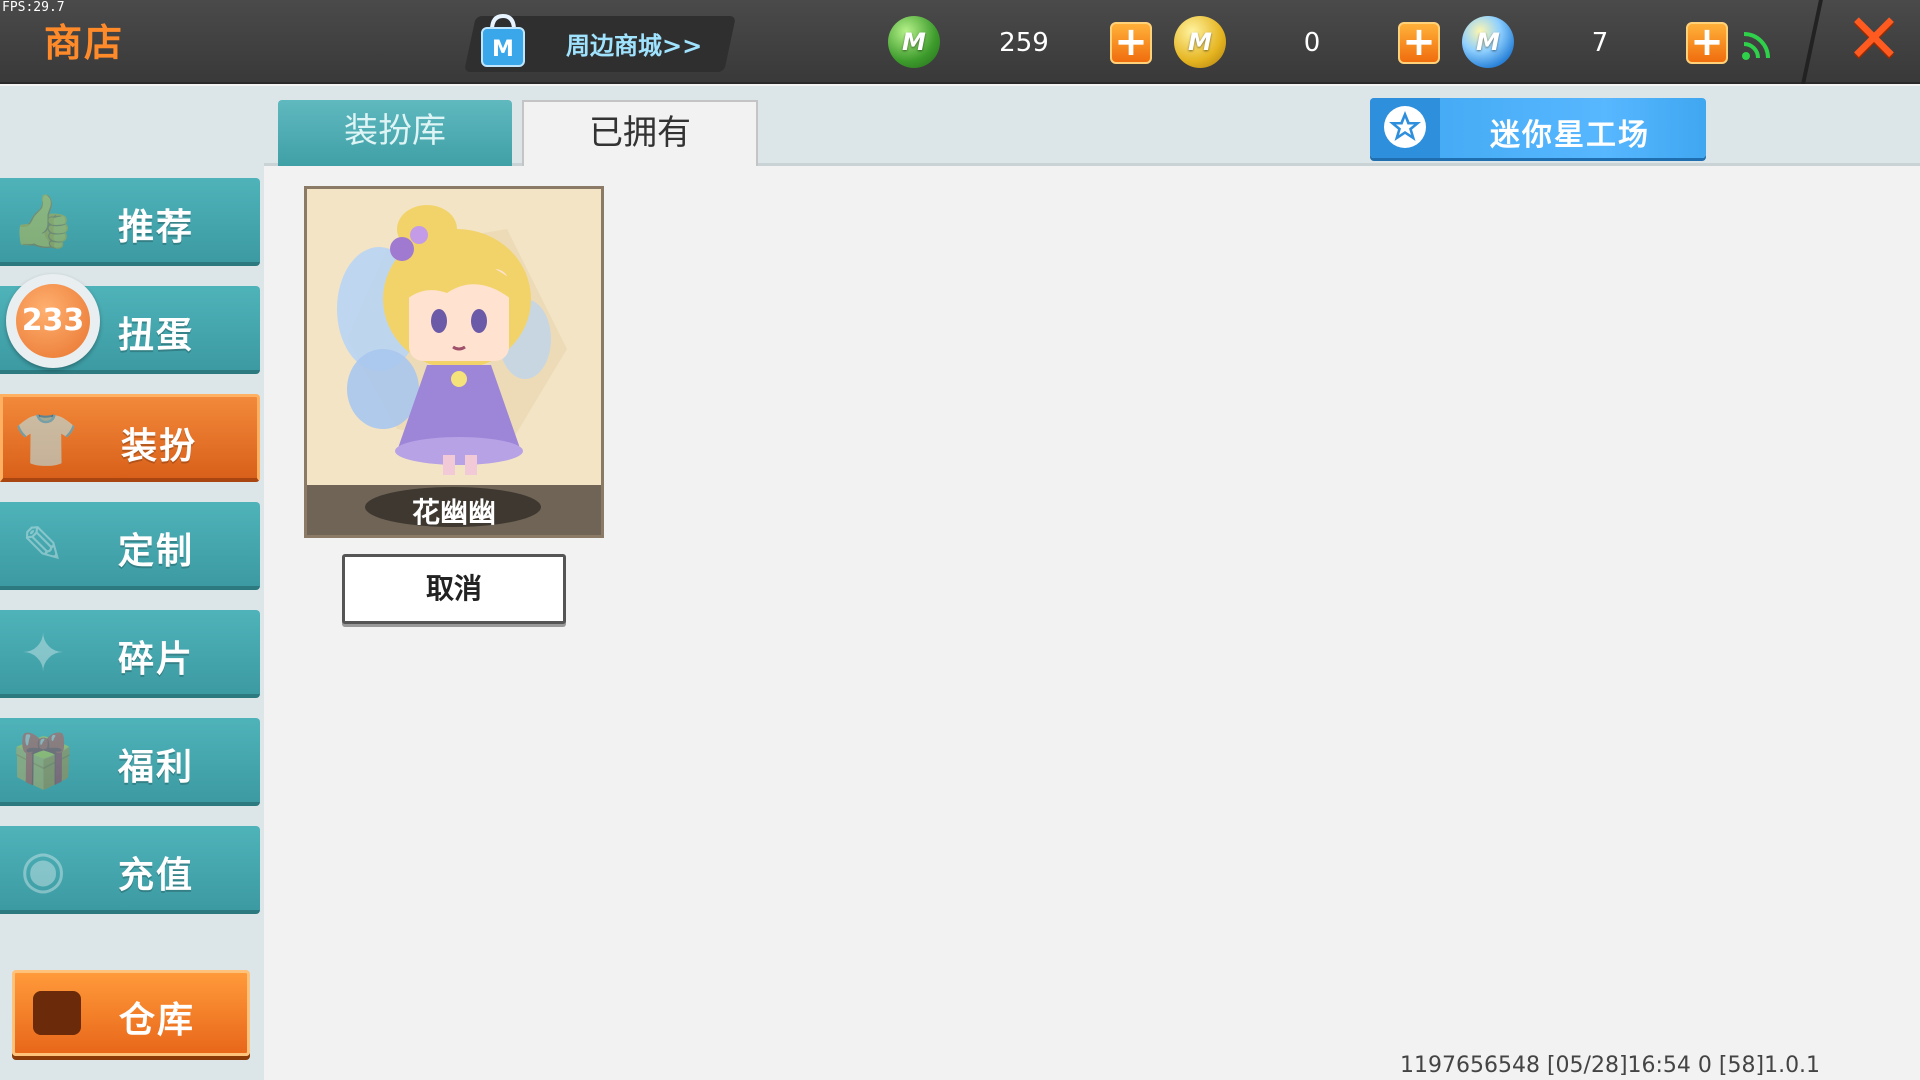 Image resolution: width=1920 pixels, height=1080 pixels. I want to click on sidebar-item-recommend: 👍 推荐, so click(130, 222).